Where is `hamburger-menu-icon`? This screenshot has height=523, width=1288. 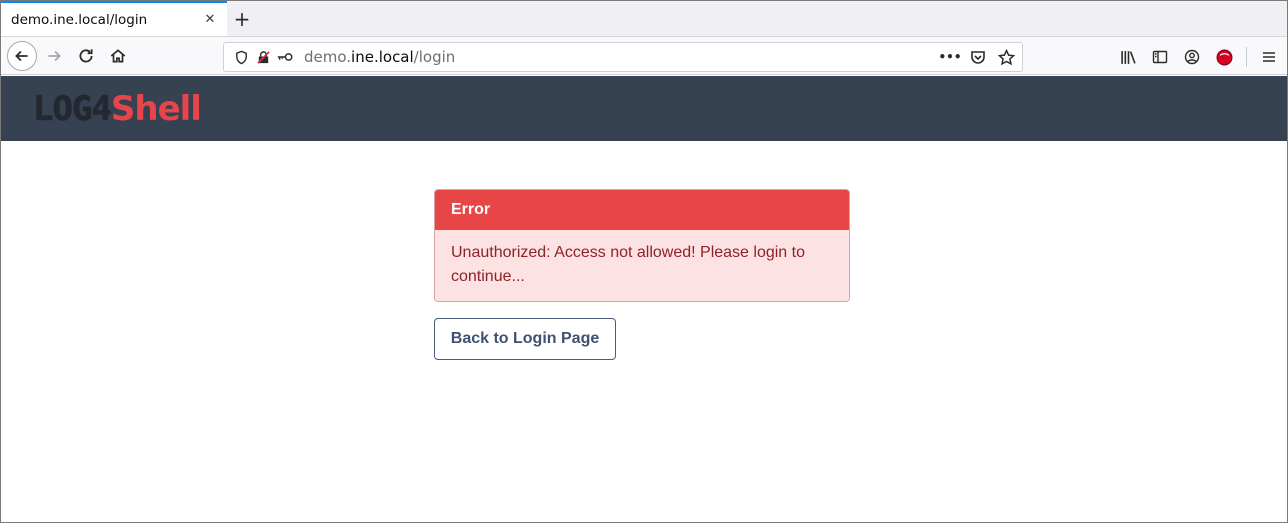
hamburger-menu-icon is located at coordinates (1269, 57).